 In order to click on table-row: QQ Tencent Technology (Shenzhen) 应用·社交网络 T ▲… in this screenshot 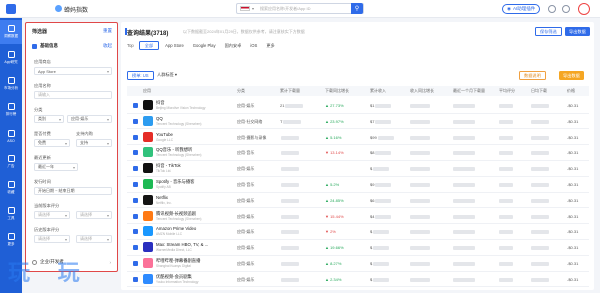, I will do `click(358, 122)`.